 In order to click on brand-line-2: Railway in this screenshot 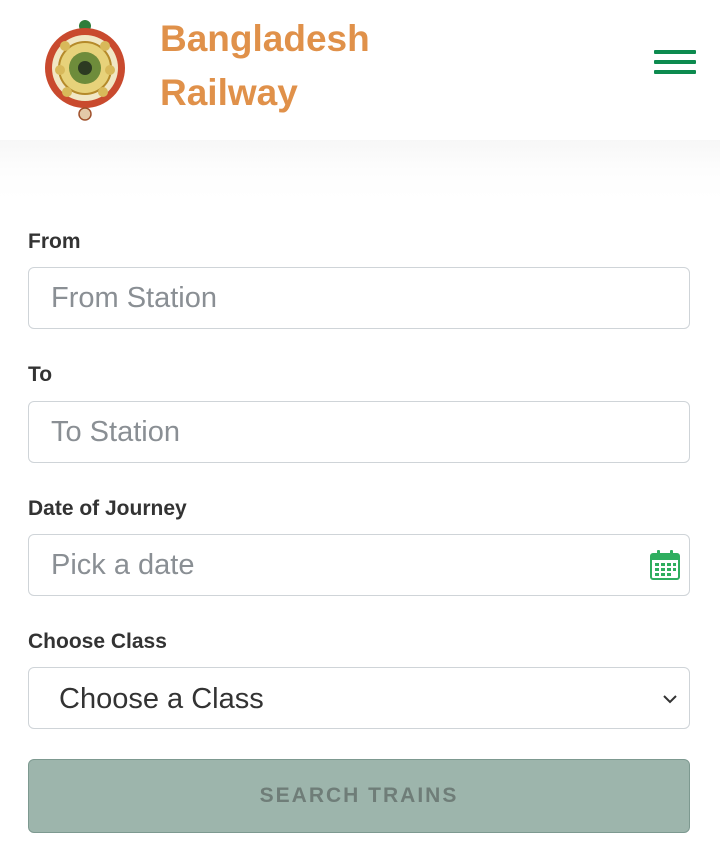, I will do `click(229, 92)`.